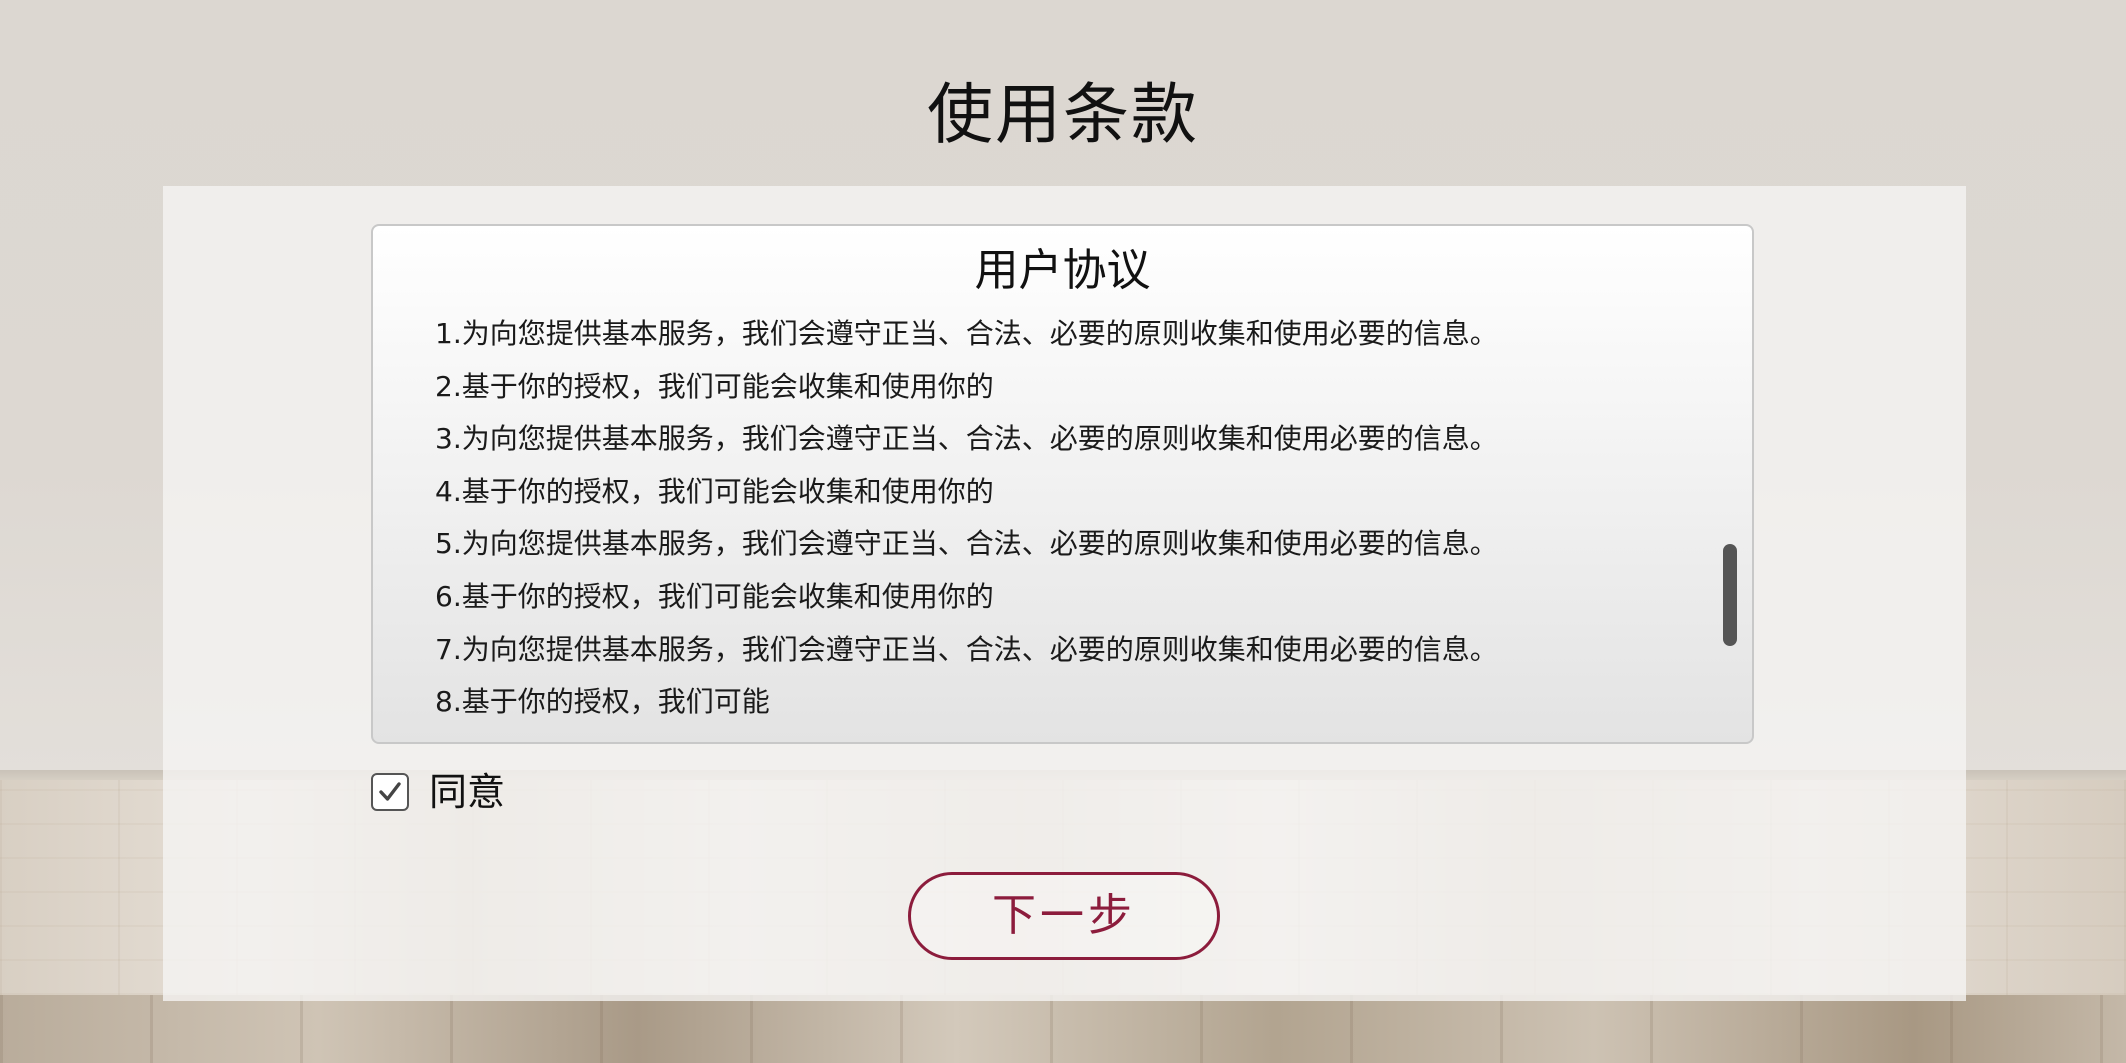 The height and width of the screenshot is (1063, 2126). Describe the element at coordinates (966, 439) in the screenshot. I see `term-item: 3.为向您提供基本服务，我们会遵守正当、合法、必要的原则收集和使用必要的信息。` at that location.